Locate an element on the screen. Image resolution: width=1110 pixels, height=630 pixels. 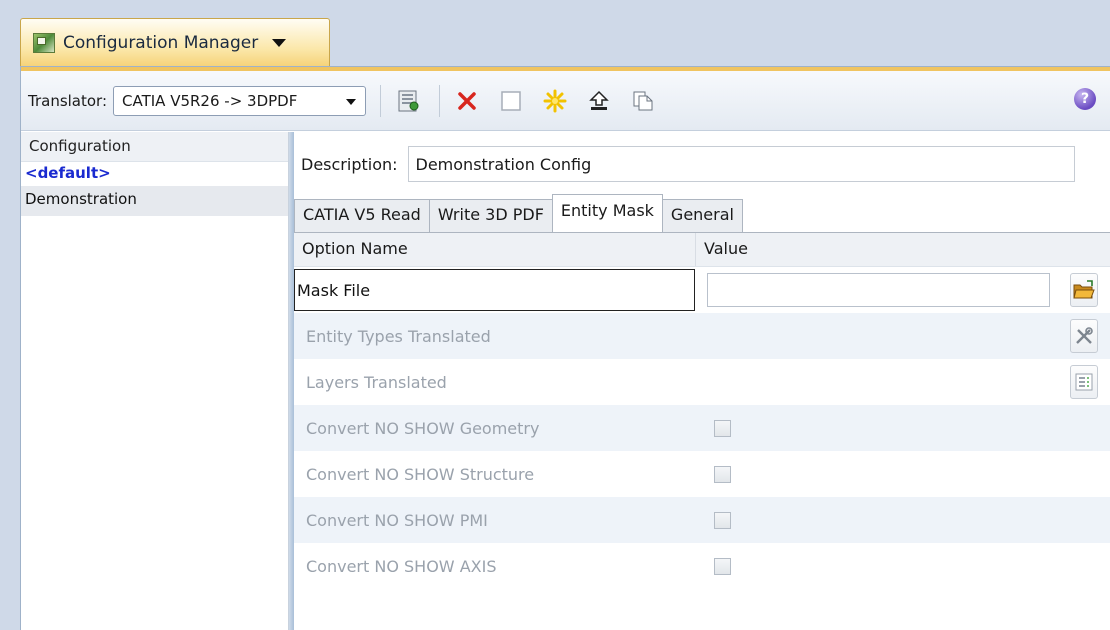
option-name-header: Option Name is located at coordinates (495, 249).